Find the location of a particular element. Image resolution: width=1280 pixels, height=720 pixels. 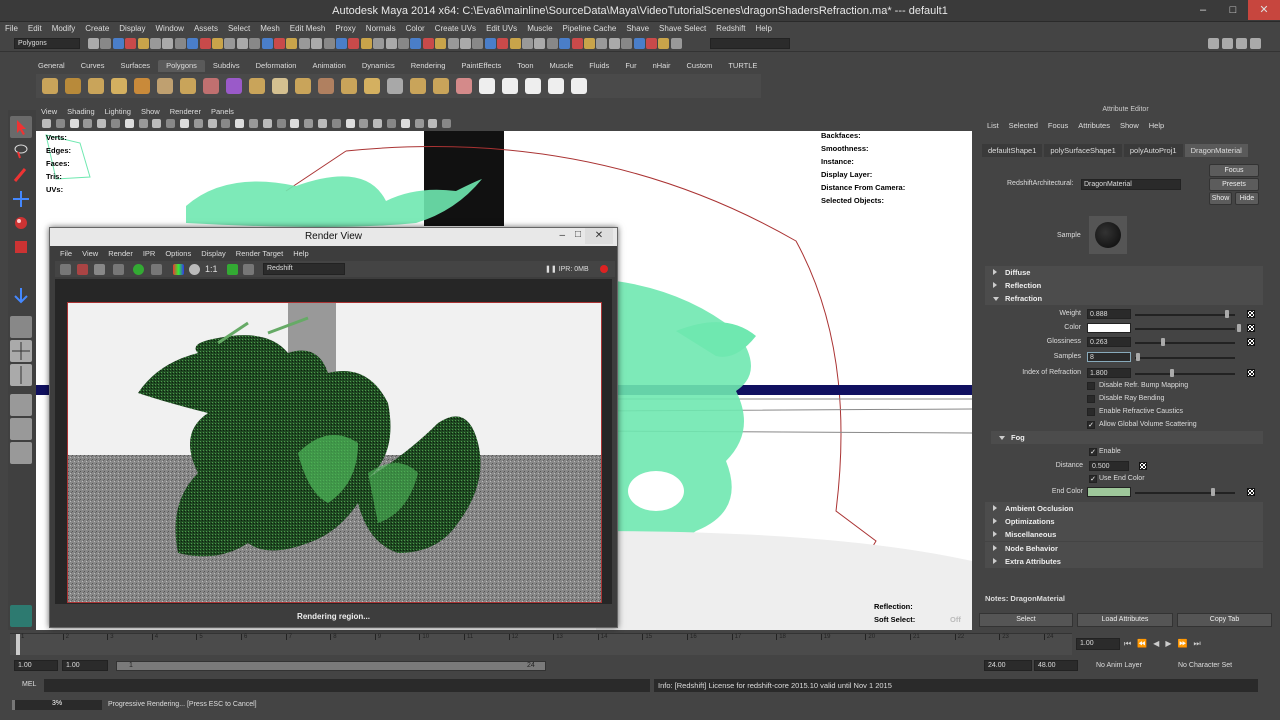

persp-outliner-layout-icon is located at coordinates (21, 405).